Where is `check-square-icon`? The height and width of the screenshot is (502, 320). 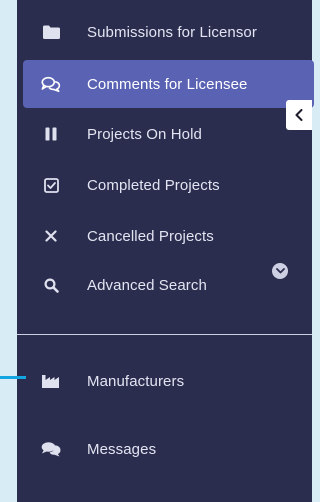 check-square-icon is located at coordinates (51, 185).